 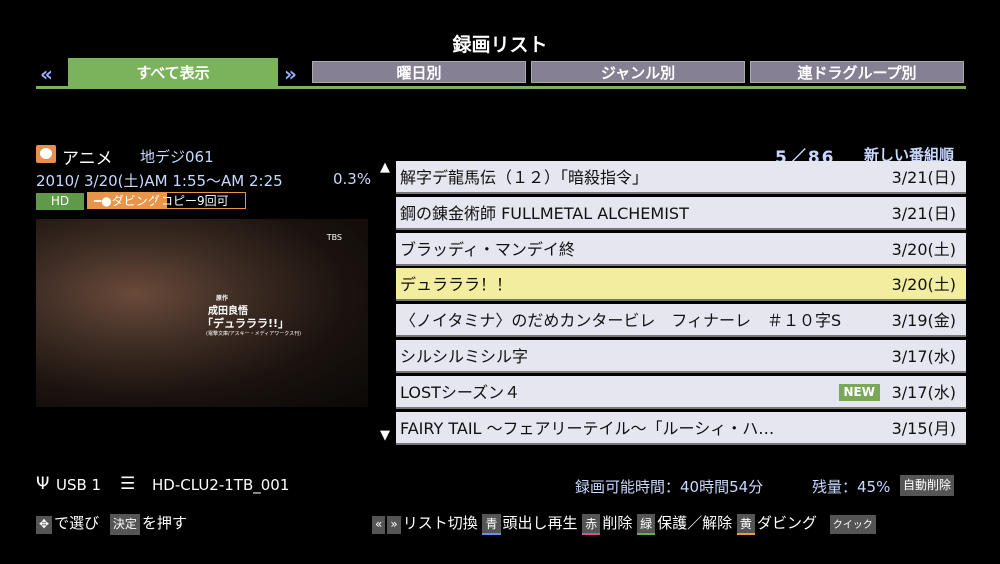 I want to click on yellow-hint: ダビング, so click(x=786, y=523).